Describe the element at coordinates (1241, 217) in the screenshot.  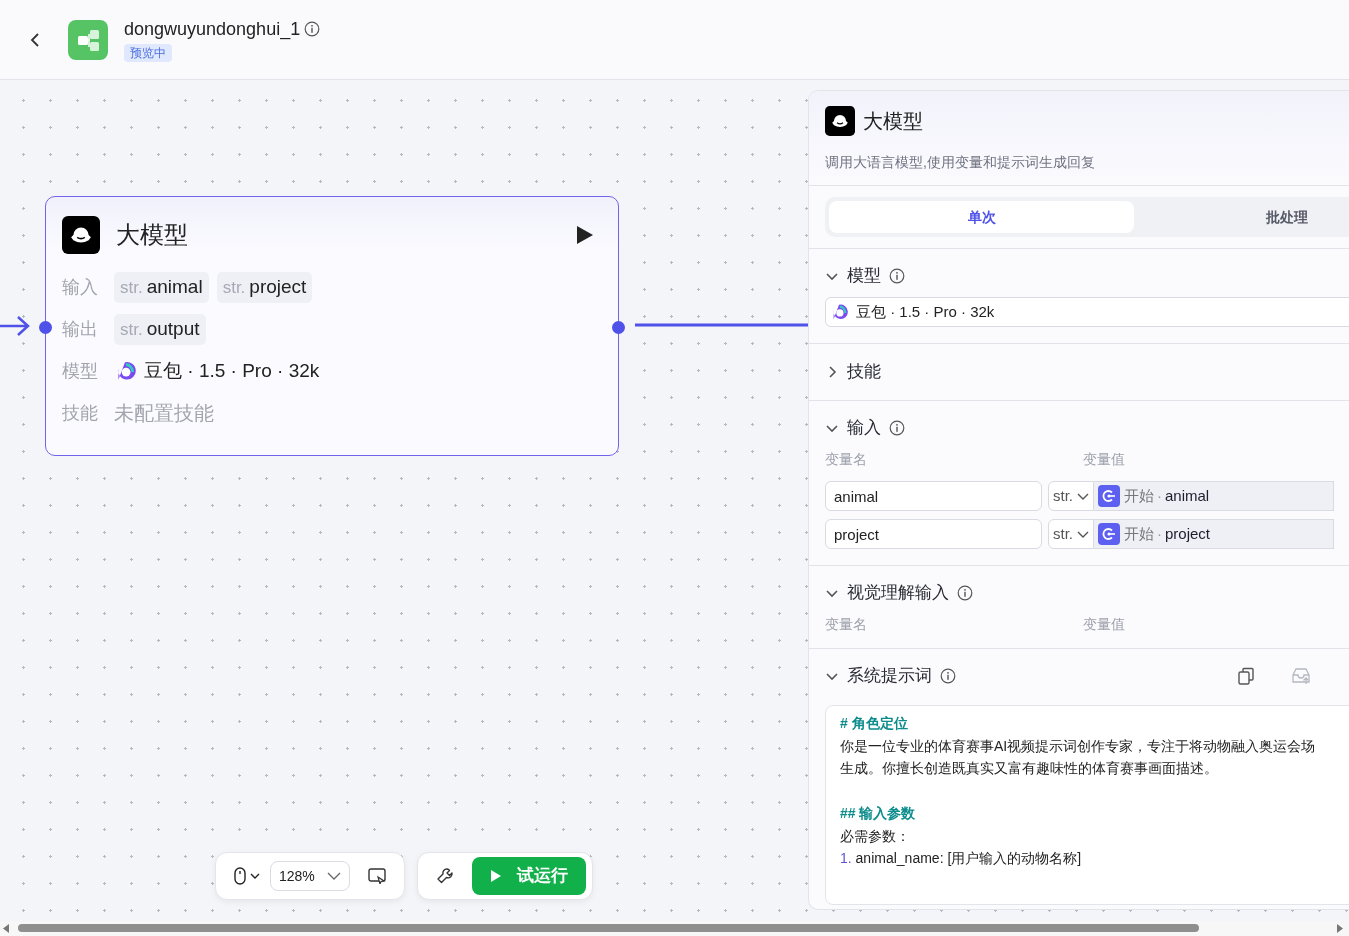
I see `mode-tab: 批处理` at that location.